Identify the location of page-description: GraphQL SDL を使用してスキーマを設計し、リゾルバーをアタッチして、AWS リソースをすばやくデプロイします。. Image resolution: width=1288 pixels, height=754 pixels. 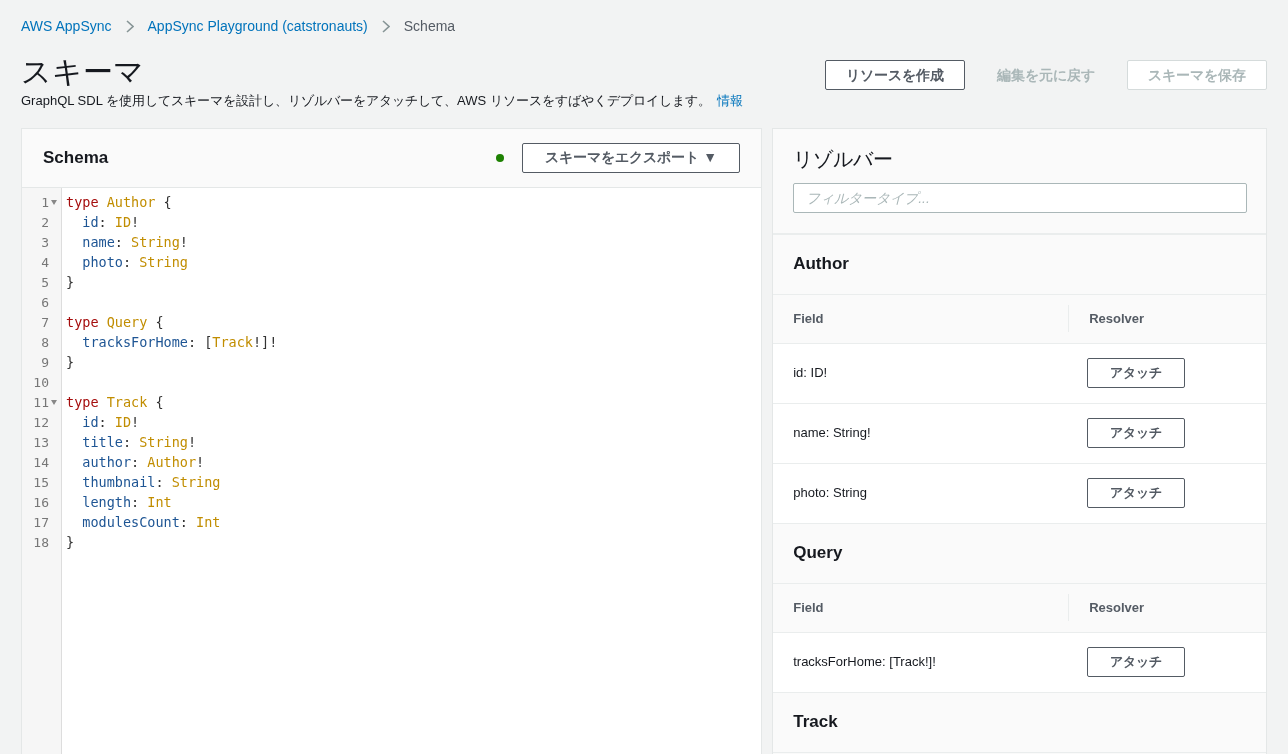
(366, 101).